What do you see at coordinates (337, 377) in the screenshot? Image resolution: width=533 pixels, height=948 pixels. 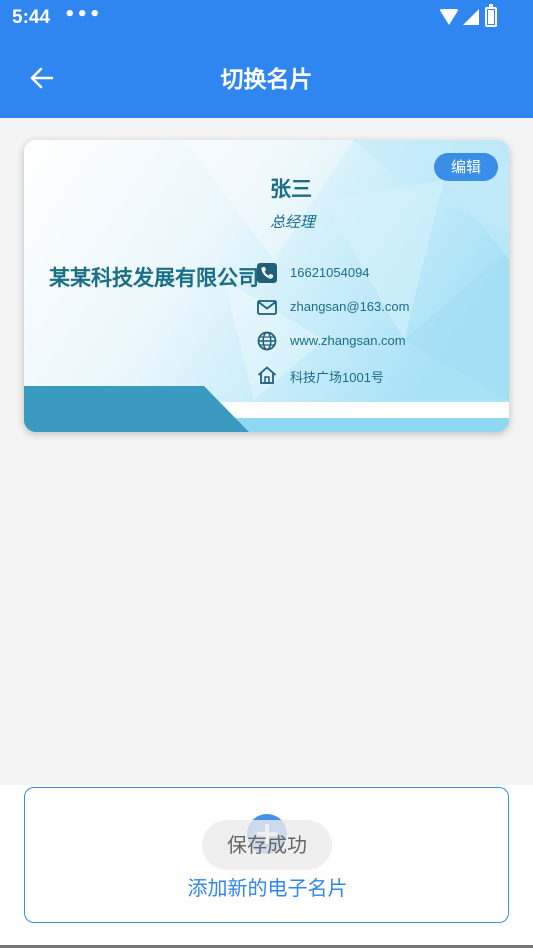 I see `address-text: 科技广场1001号` at bounding box center [337, 377].